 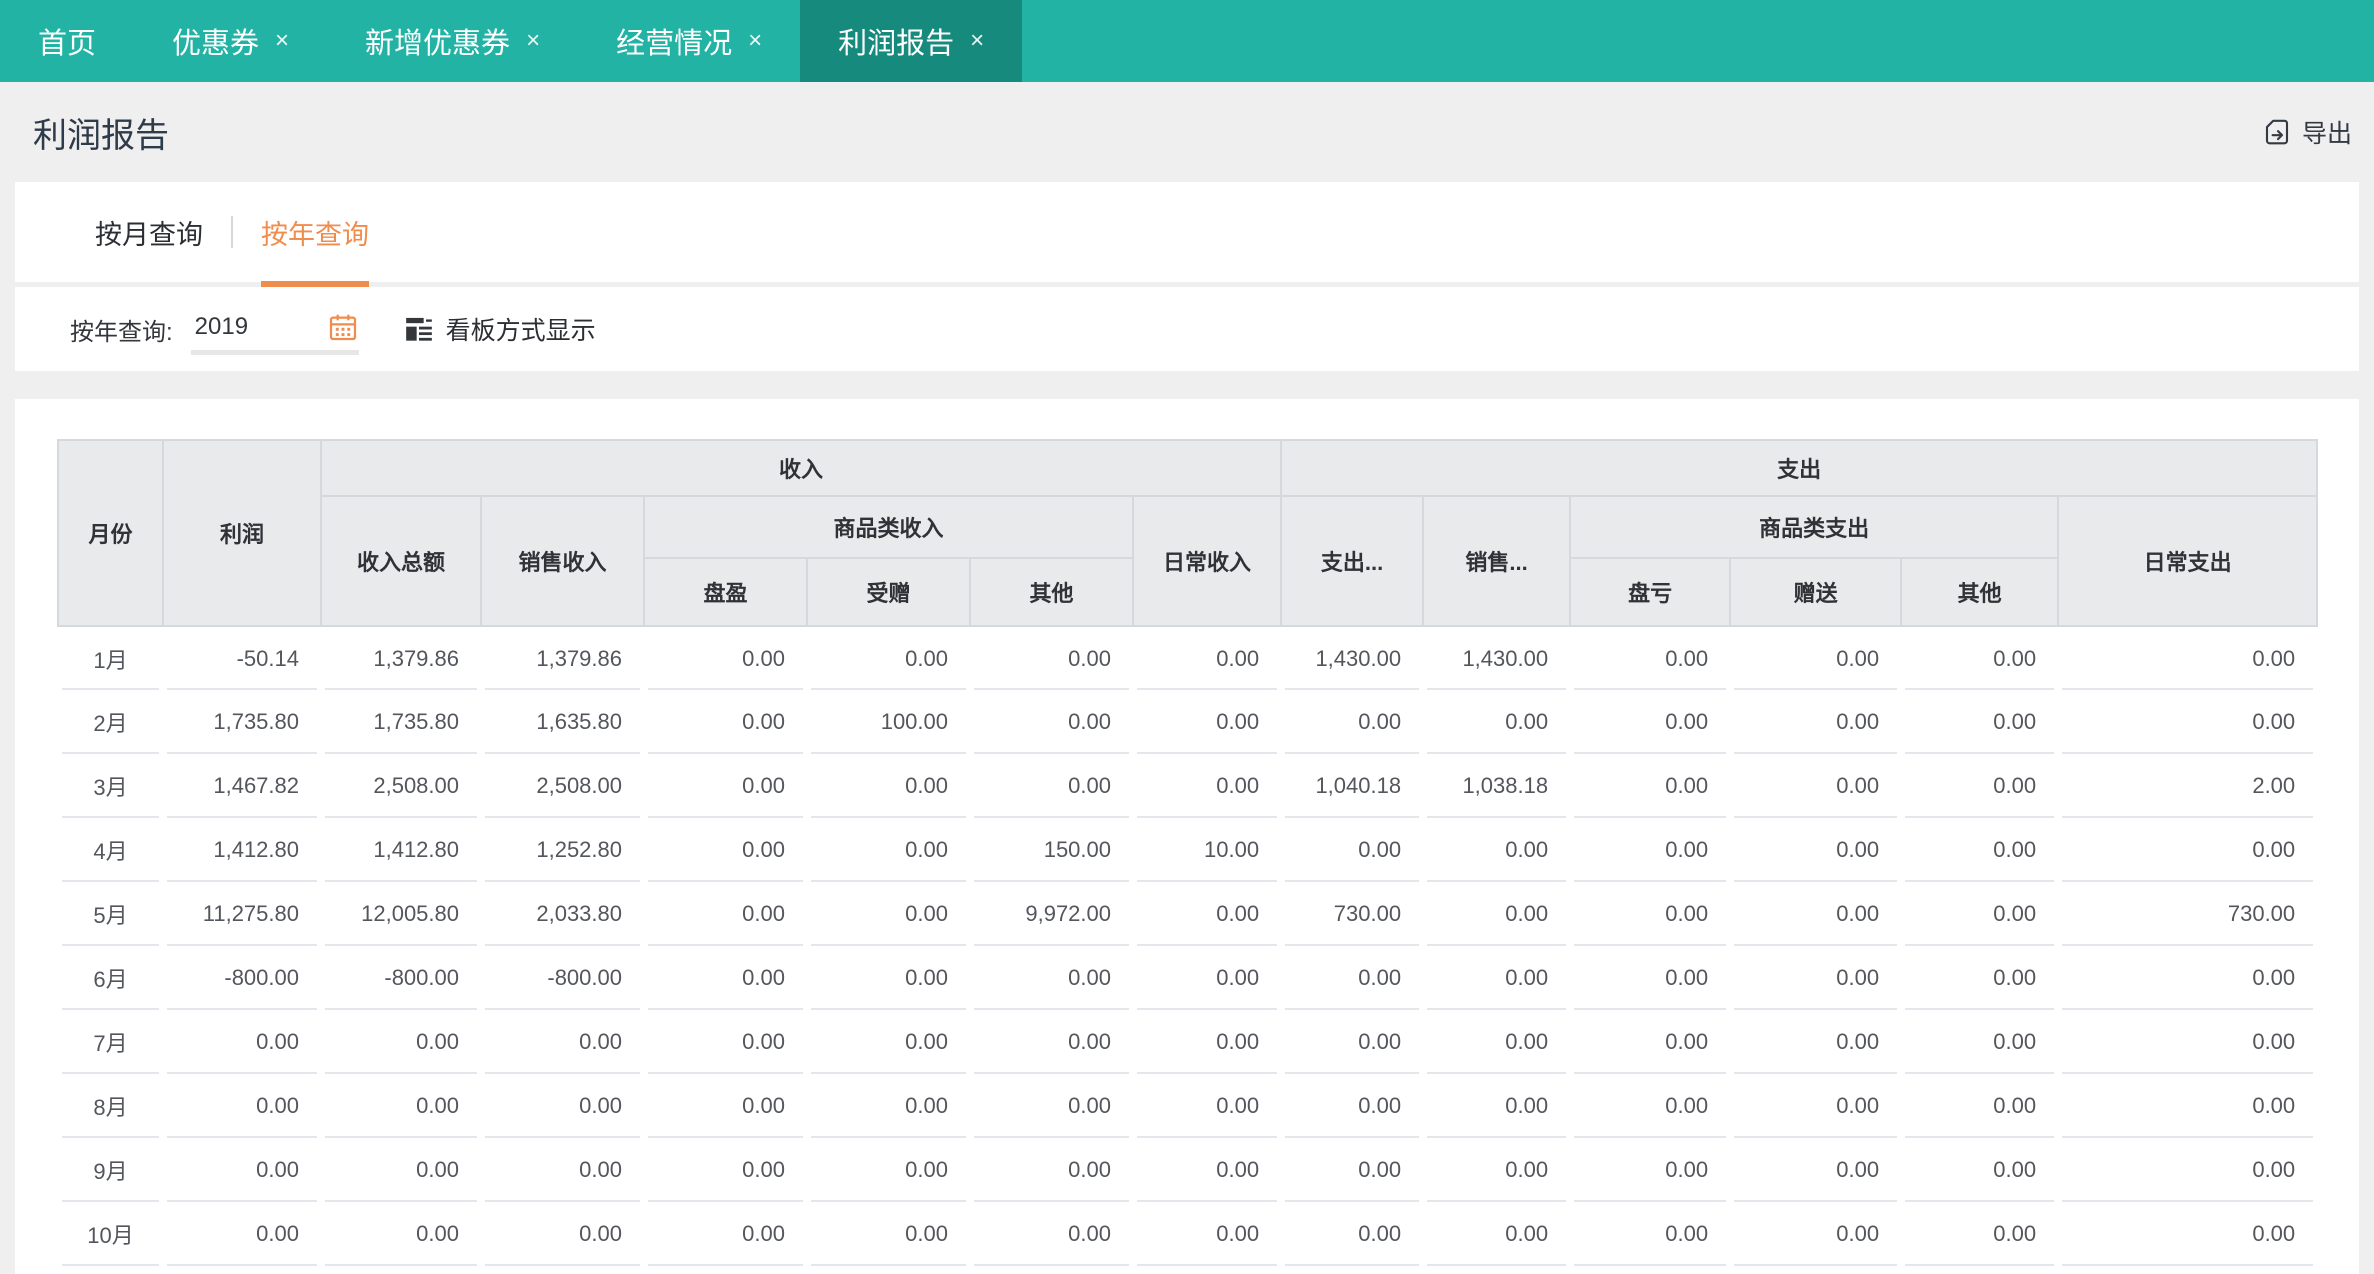 I want to click on board-view-icon, so click(x=419, y=329).